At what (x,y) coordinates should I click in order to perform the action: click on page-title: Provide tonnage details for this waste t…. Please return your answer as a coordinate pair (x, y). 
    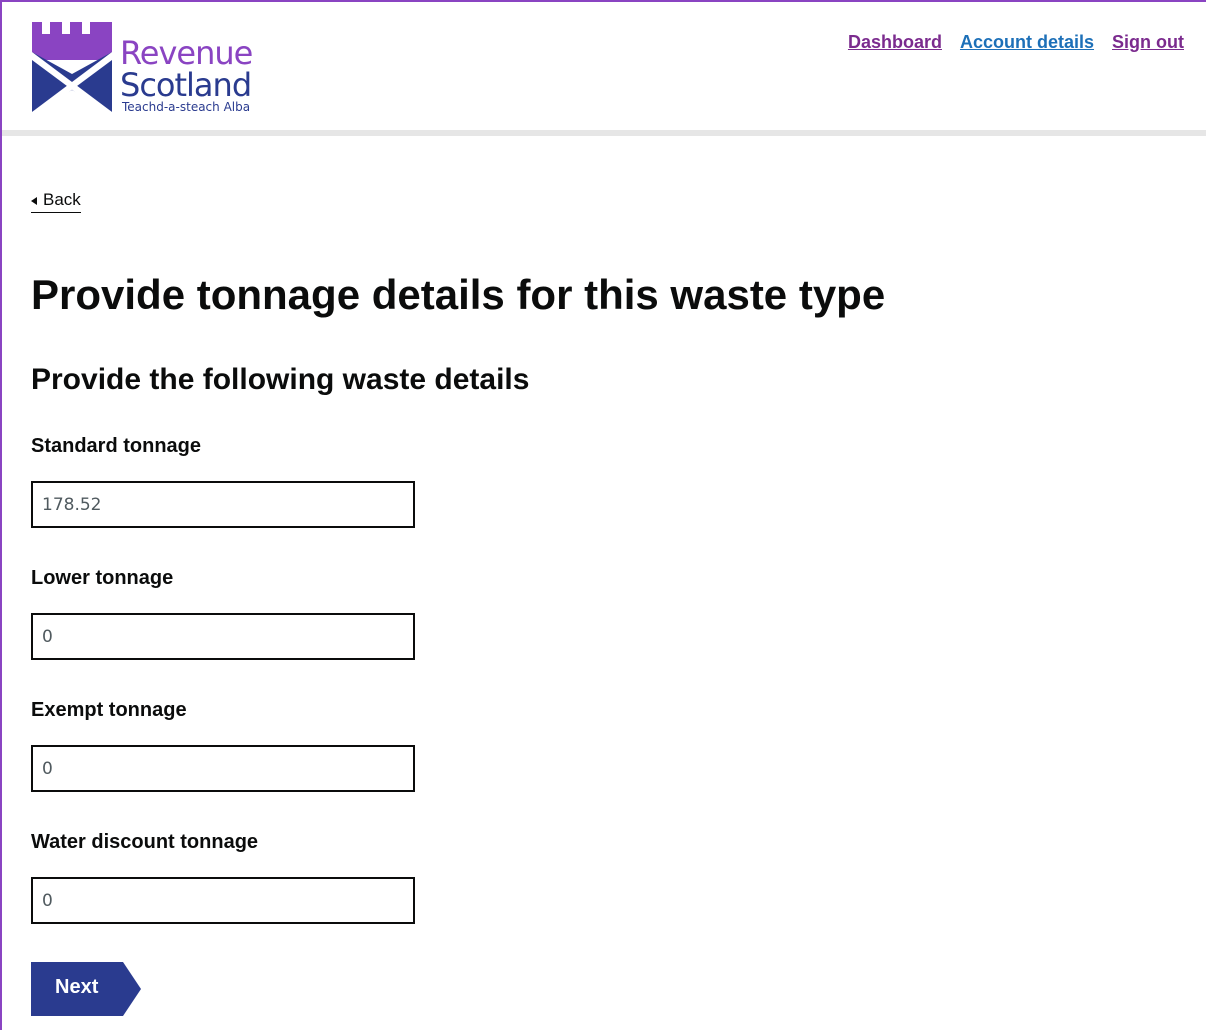
    Looking at the image, I should click on (458, 294).